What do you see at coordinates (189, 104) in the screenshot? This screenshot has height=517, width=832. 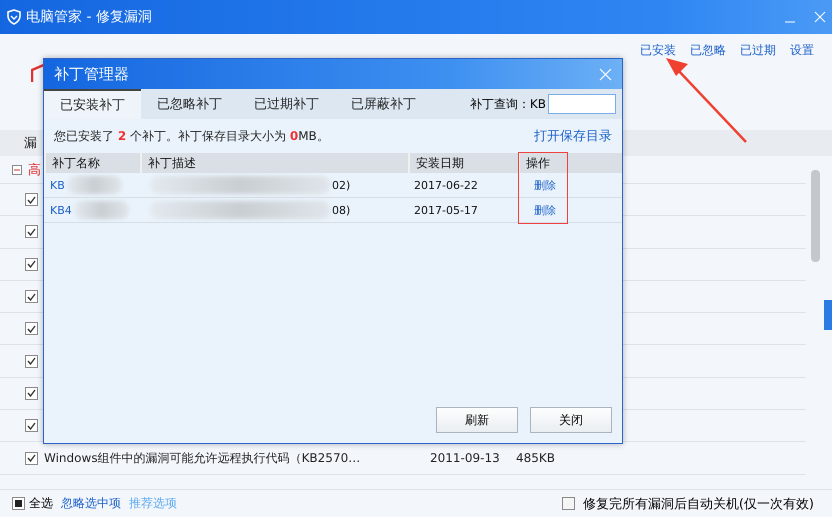 I see `tab: 已忽略补丁` at bounding box center [189, 104].